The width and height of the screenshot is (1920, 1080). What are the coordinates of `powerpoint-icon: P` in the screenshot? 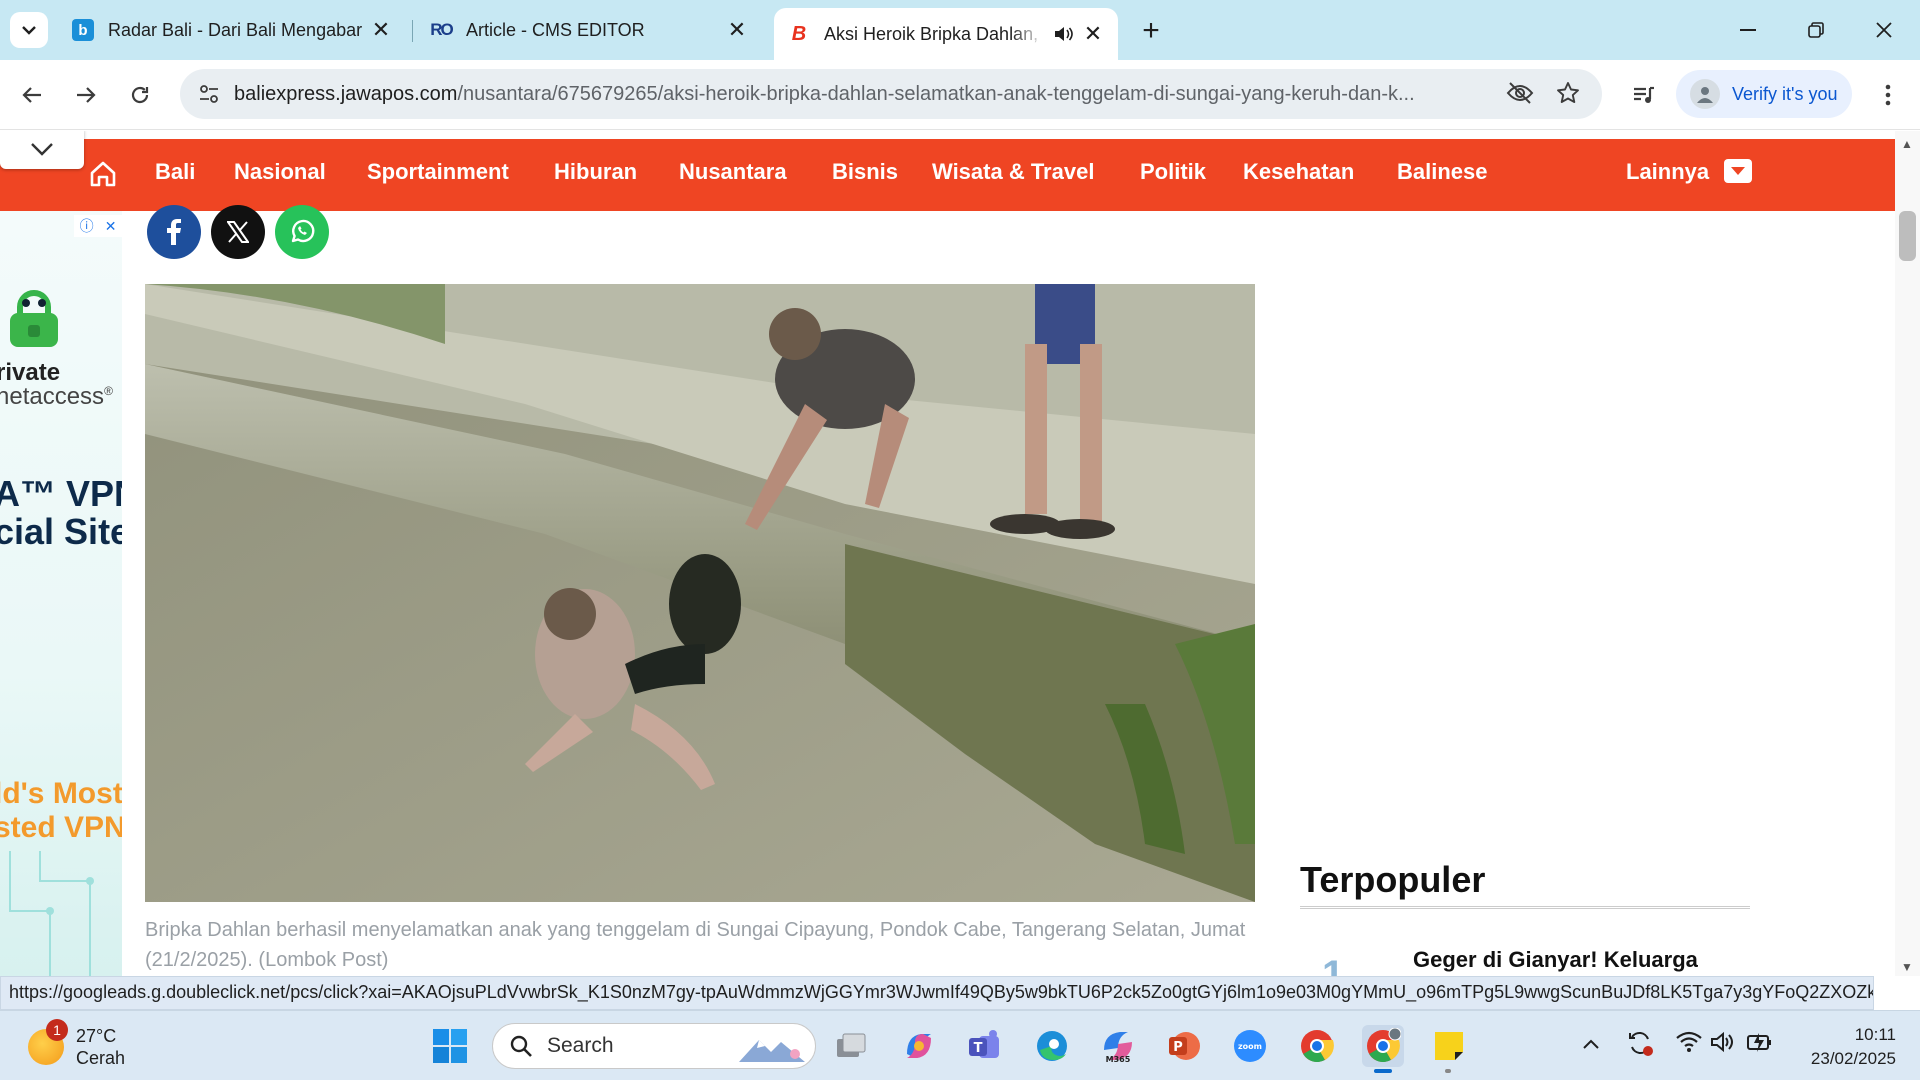 It's located at (1184, 1046).